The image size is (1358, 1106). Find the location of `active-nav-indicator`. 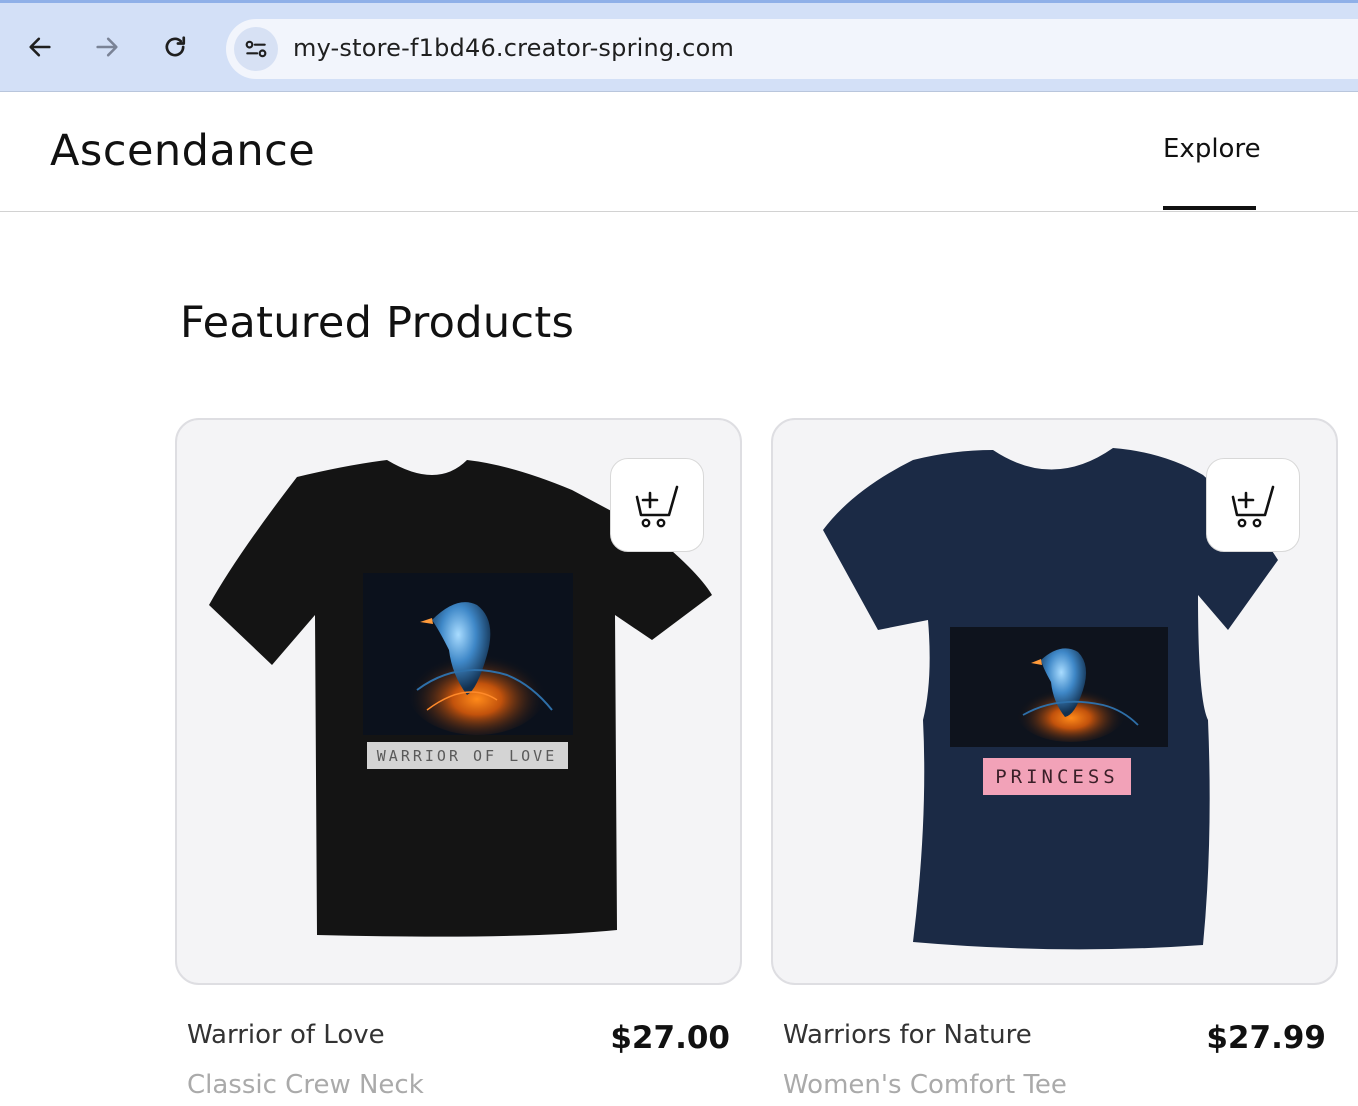

active-nav-indicator is located at coordinates (1209, 208).